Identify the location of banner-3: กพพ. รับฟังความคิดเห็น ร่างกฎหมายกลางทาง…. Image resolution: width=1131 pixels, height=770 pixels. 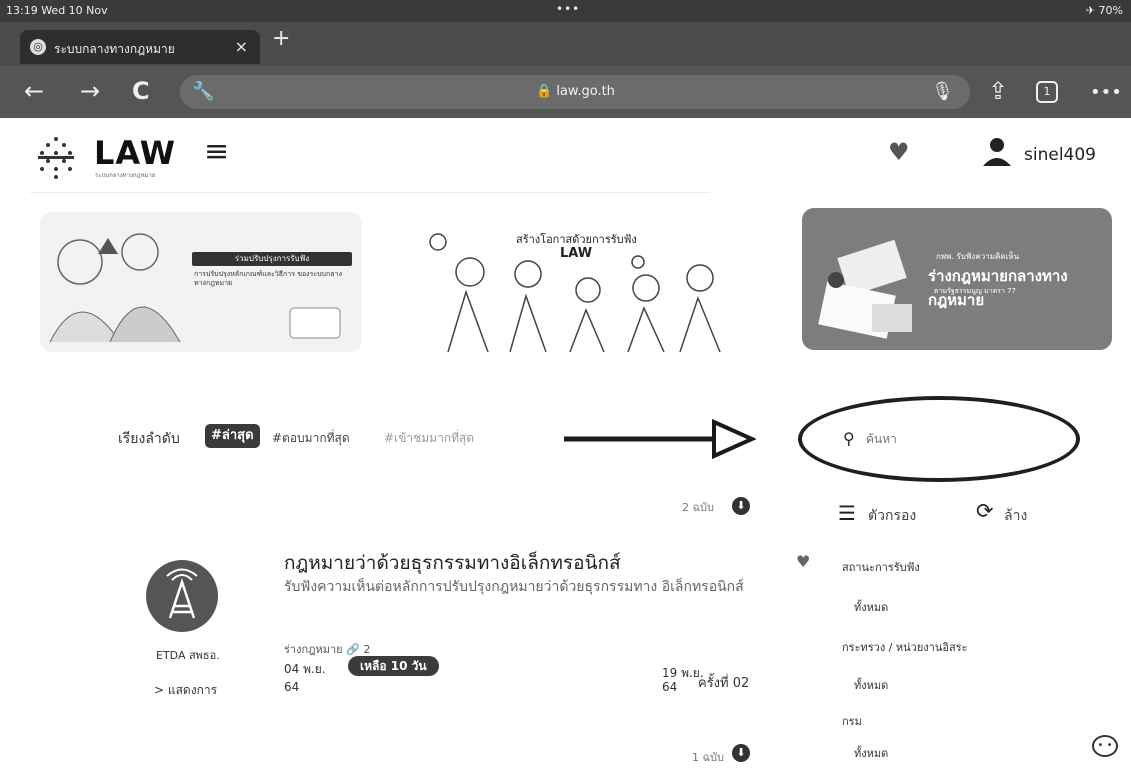
(957, 279).